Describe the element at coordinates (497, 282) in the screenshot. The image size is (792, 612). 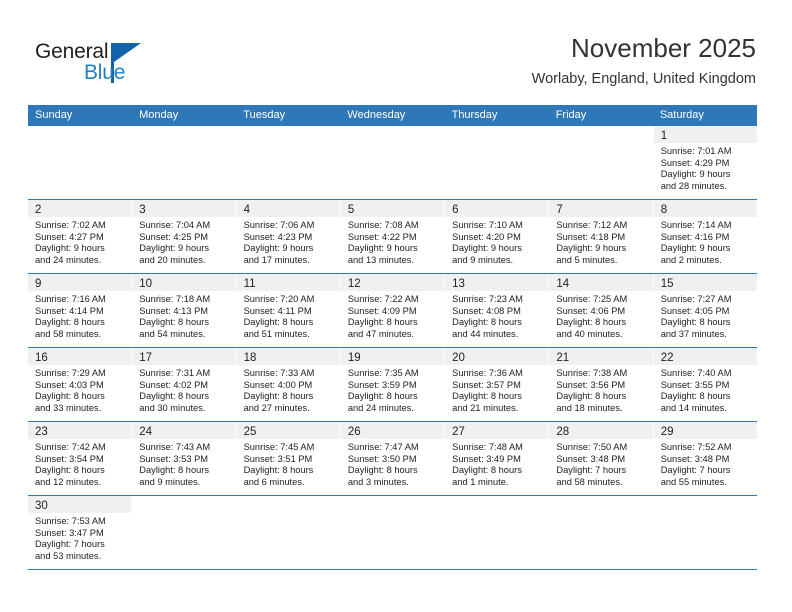
I see `day-number-bar: 13` at that location.